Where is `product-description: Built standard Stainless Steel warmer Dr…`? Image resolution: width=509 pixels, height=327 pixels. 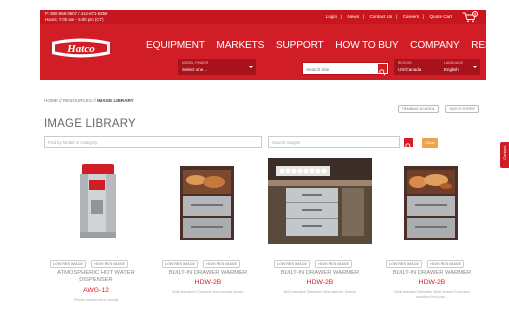
product-description: Built standard Stainless Steel warmer Dr… is located at coordinates (320, 292).